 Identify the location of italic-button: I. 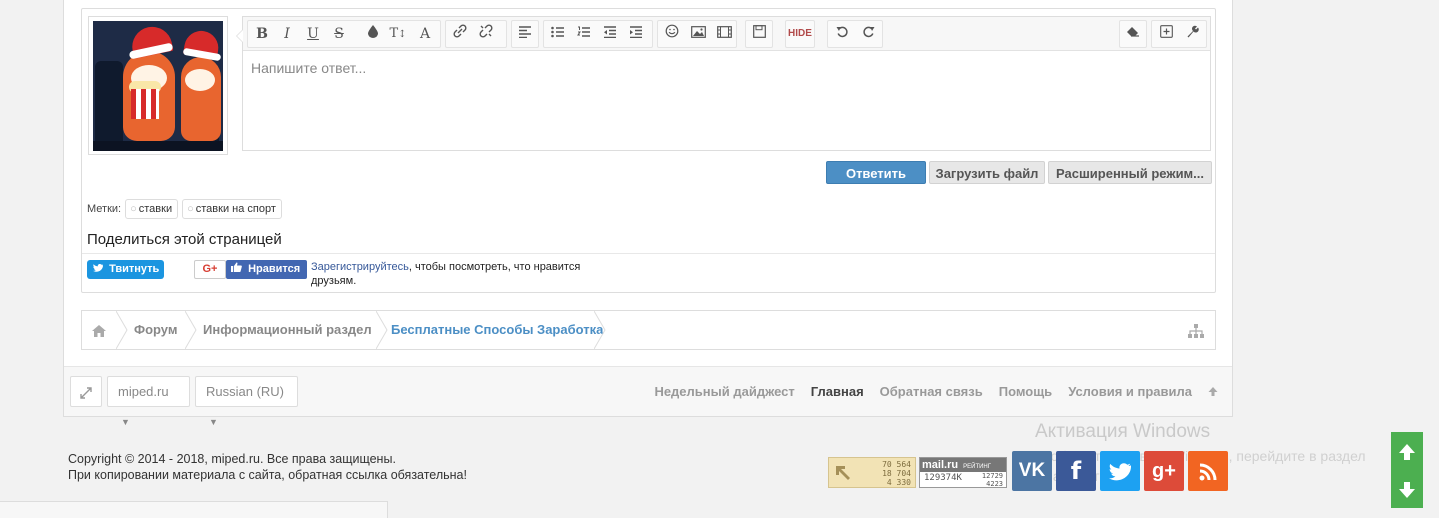
(287, 34).